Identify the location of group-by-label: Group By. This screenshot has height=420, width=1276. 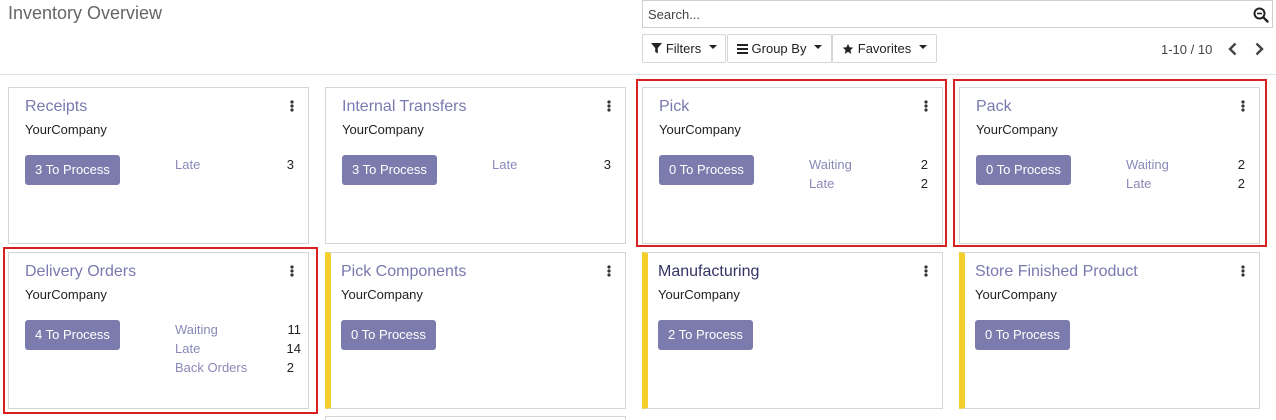
(779, 48).